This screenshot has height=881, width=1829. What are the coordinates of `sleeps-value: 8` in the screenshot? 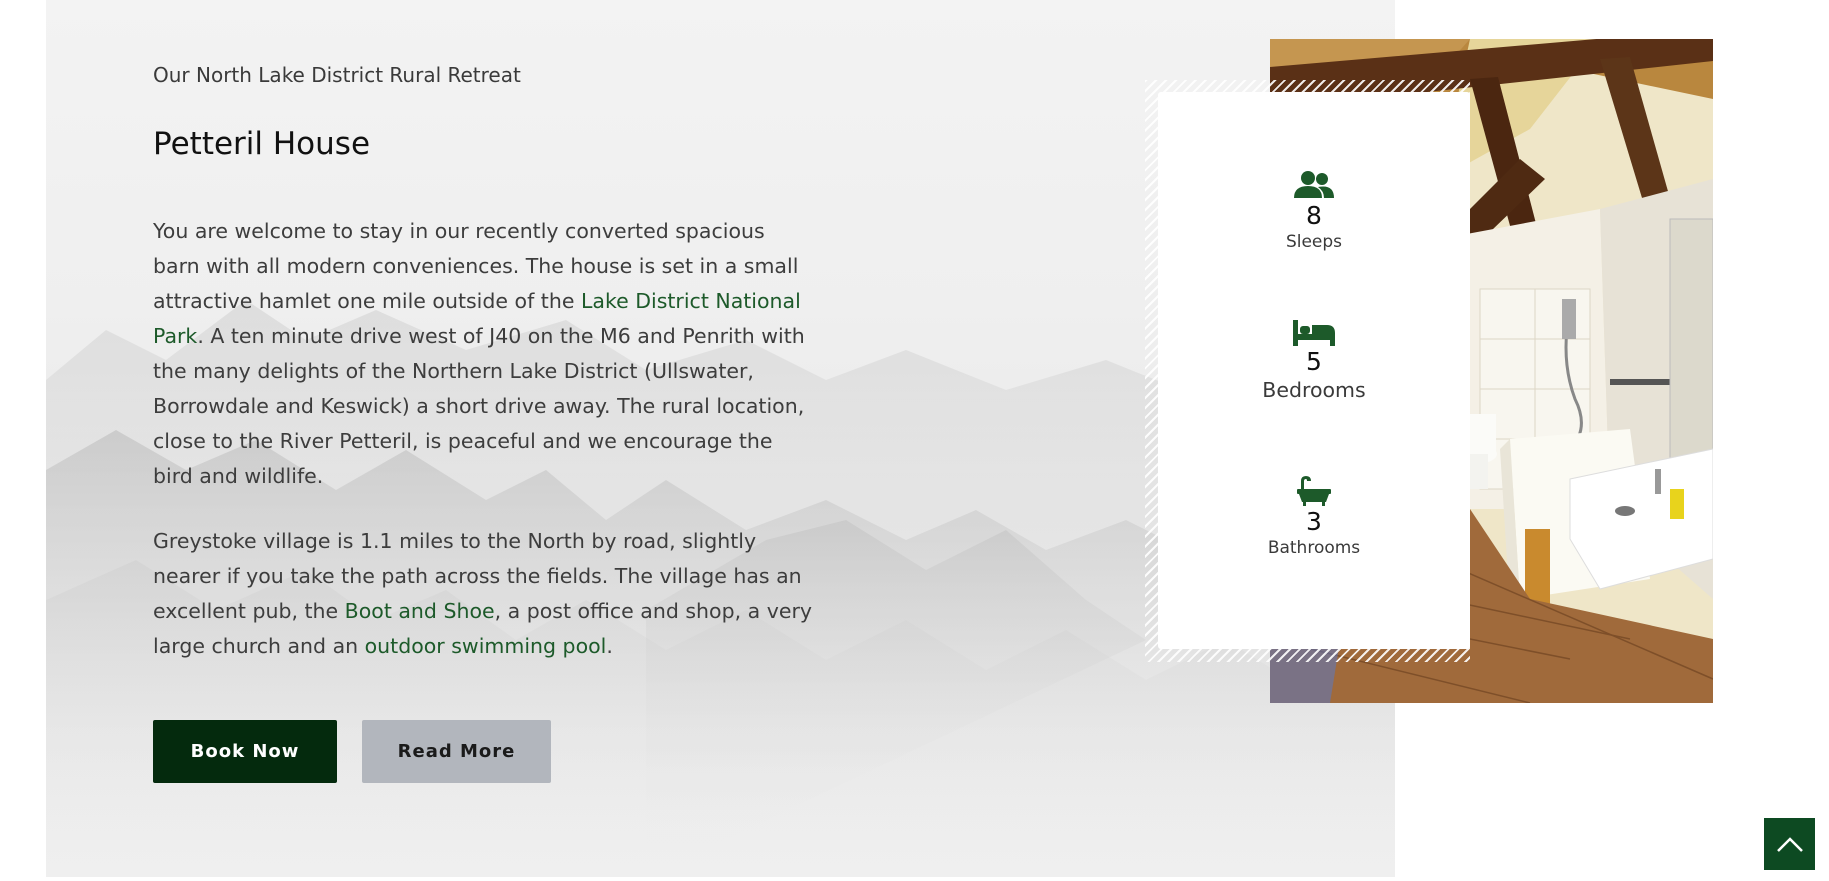 It's located at (1314, 215).